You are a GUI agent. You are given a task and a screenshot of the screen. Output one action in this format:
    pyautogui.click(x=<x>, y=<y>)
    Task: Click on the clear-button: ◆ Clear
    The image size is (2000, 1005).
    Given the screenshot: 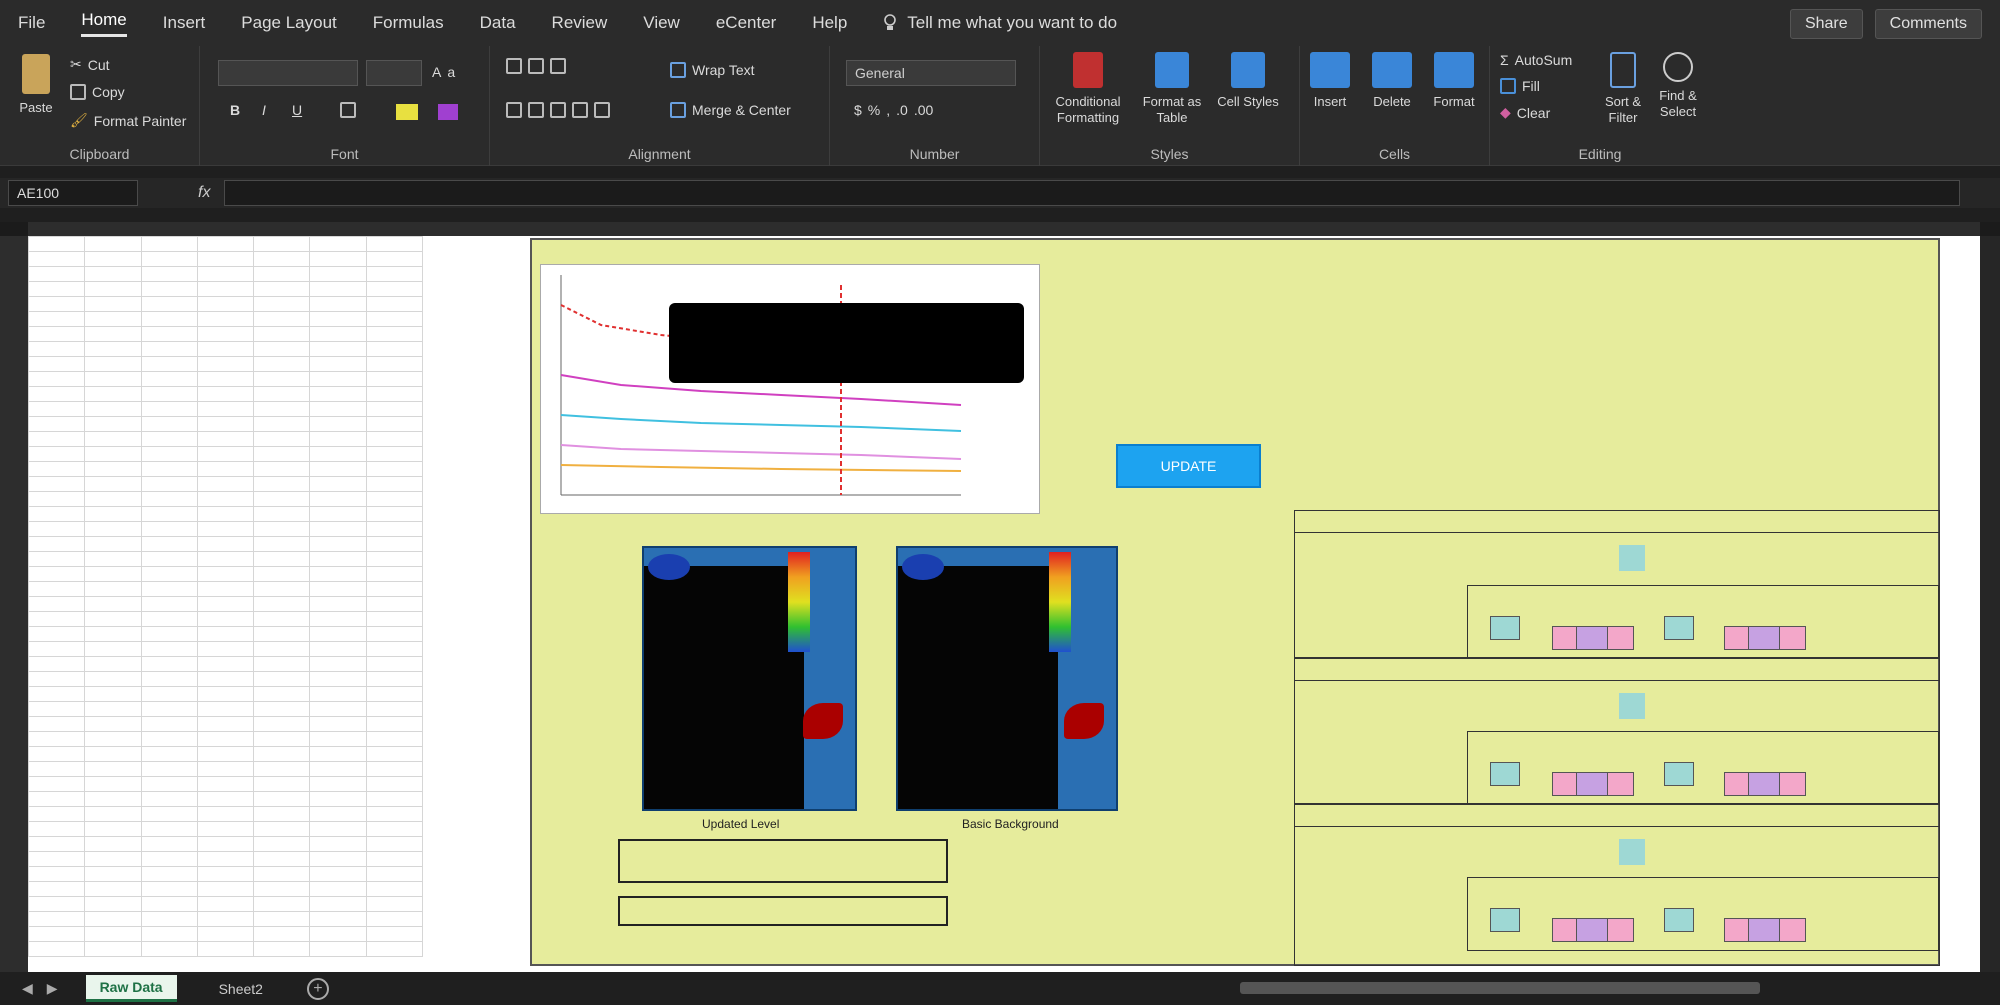 What is the action you would take?
    pyautogui.click(x=1525, y=112)
    